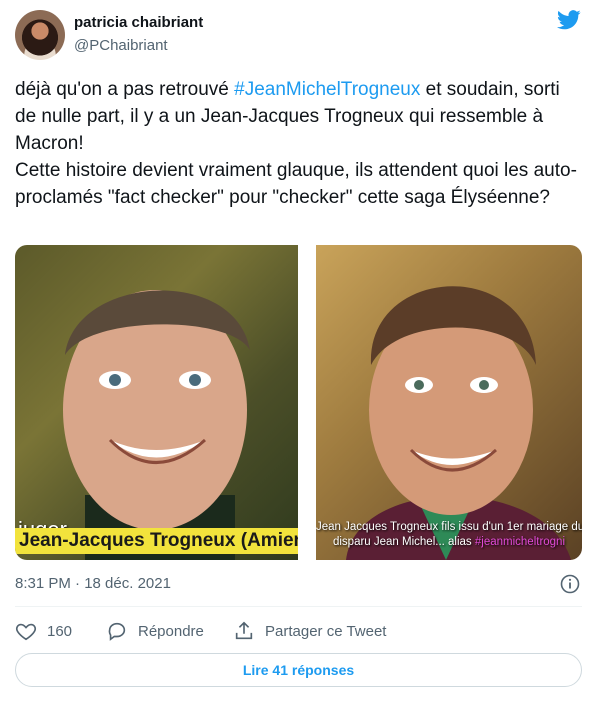 Image resolution: width=597 pixels, height=703 pixels. I want to click on reply-label: Répondre, so click(171, 631).